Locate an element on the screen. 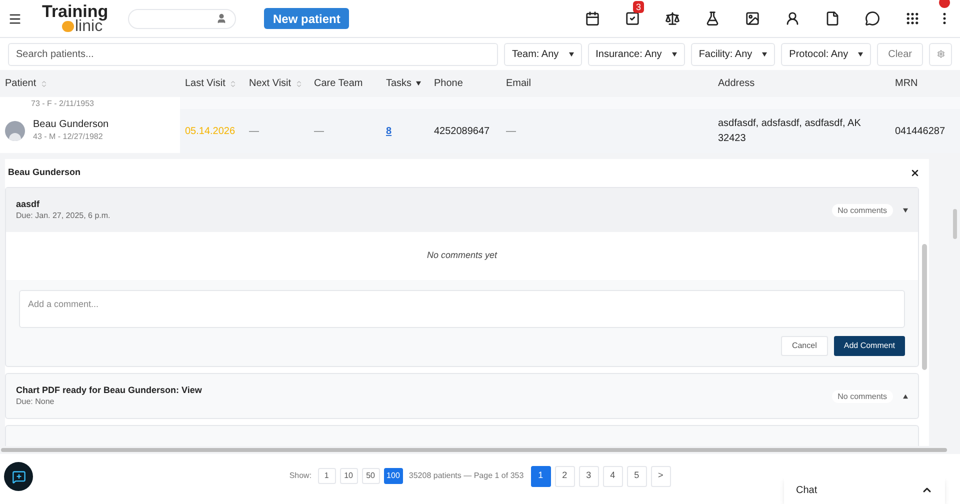  apps-grid-icon is located at coordinates (912, 18).